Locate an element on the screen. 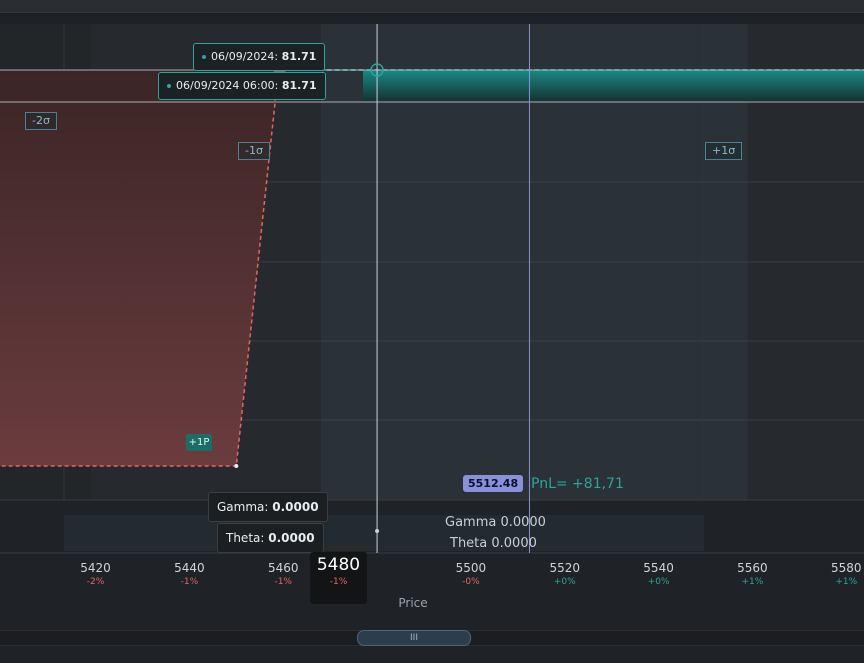 The height and width of the screenshot is (663, 864). tooltip-current-date: 06/09/2024 is located at coordinates (243, 56).